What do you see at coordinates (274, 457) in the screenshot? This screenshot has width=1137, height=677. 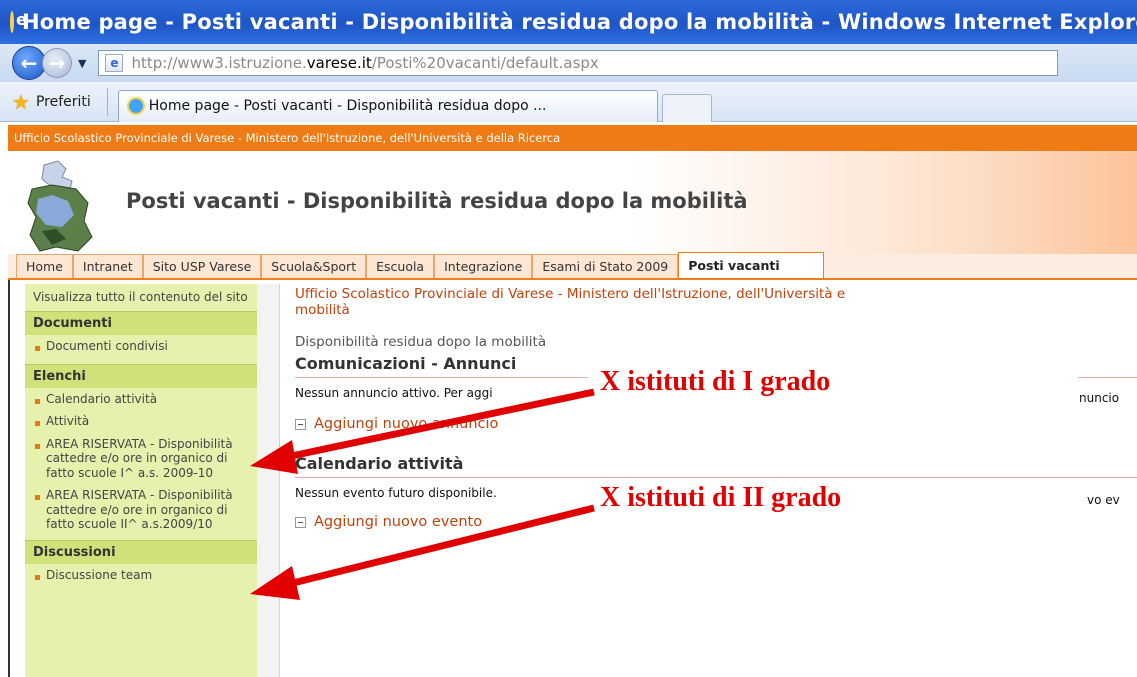 I see `arrowhead-first-icon` at bounding box center [274, 457].